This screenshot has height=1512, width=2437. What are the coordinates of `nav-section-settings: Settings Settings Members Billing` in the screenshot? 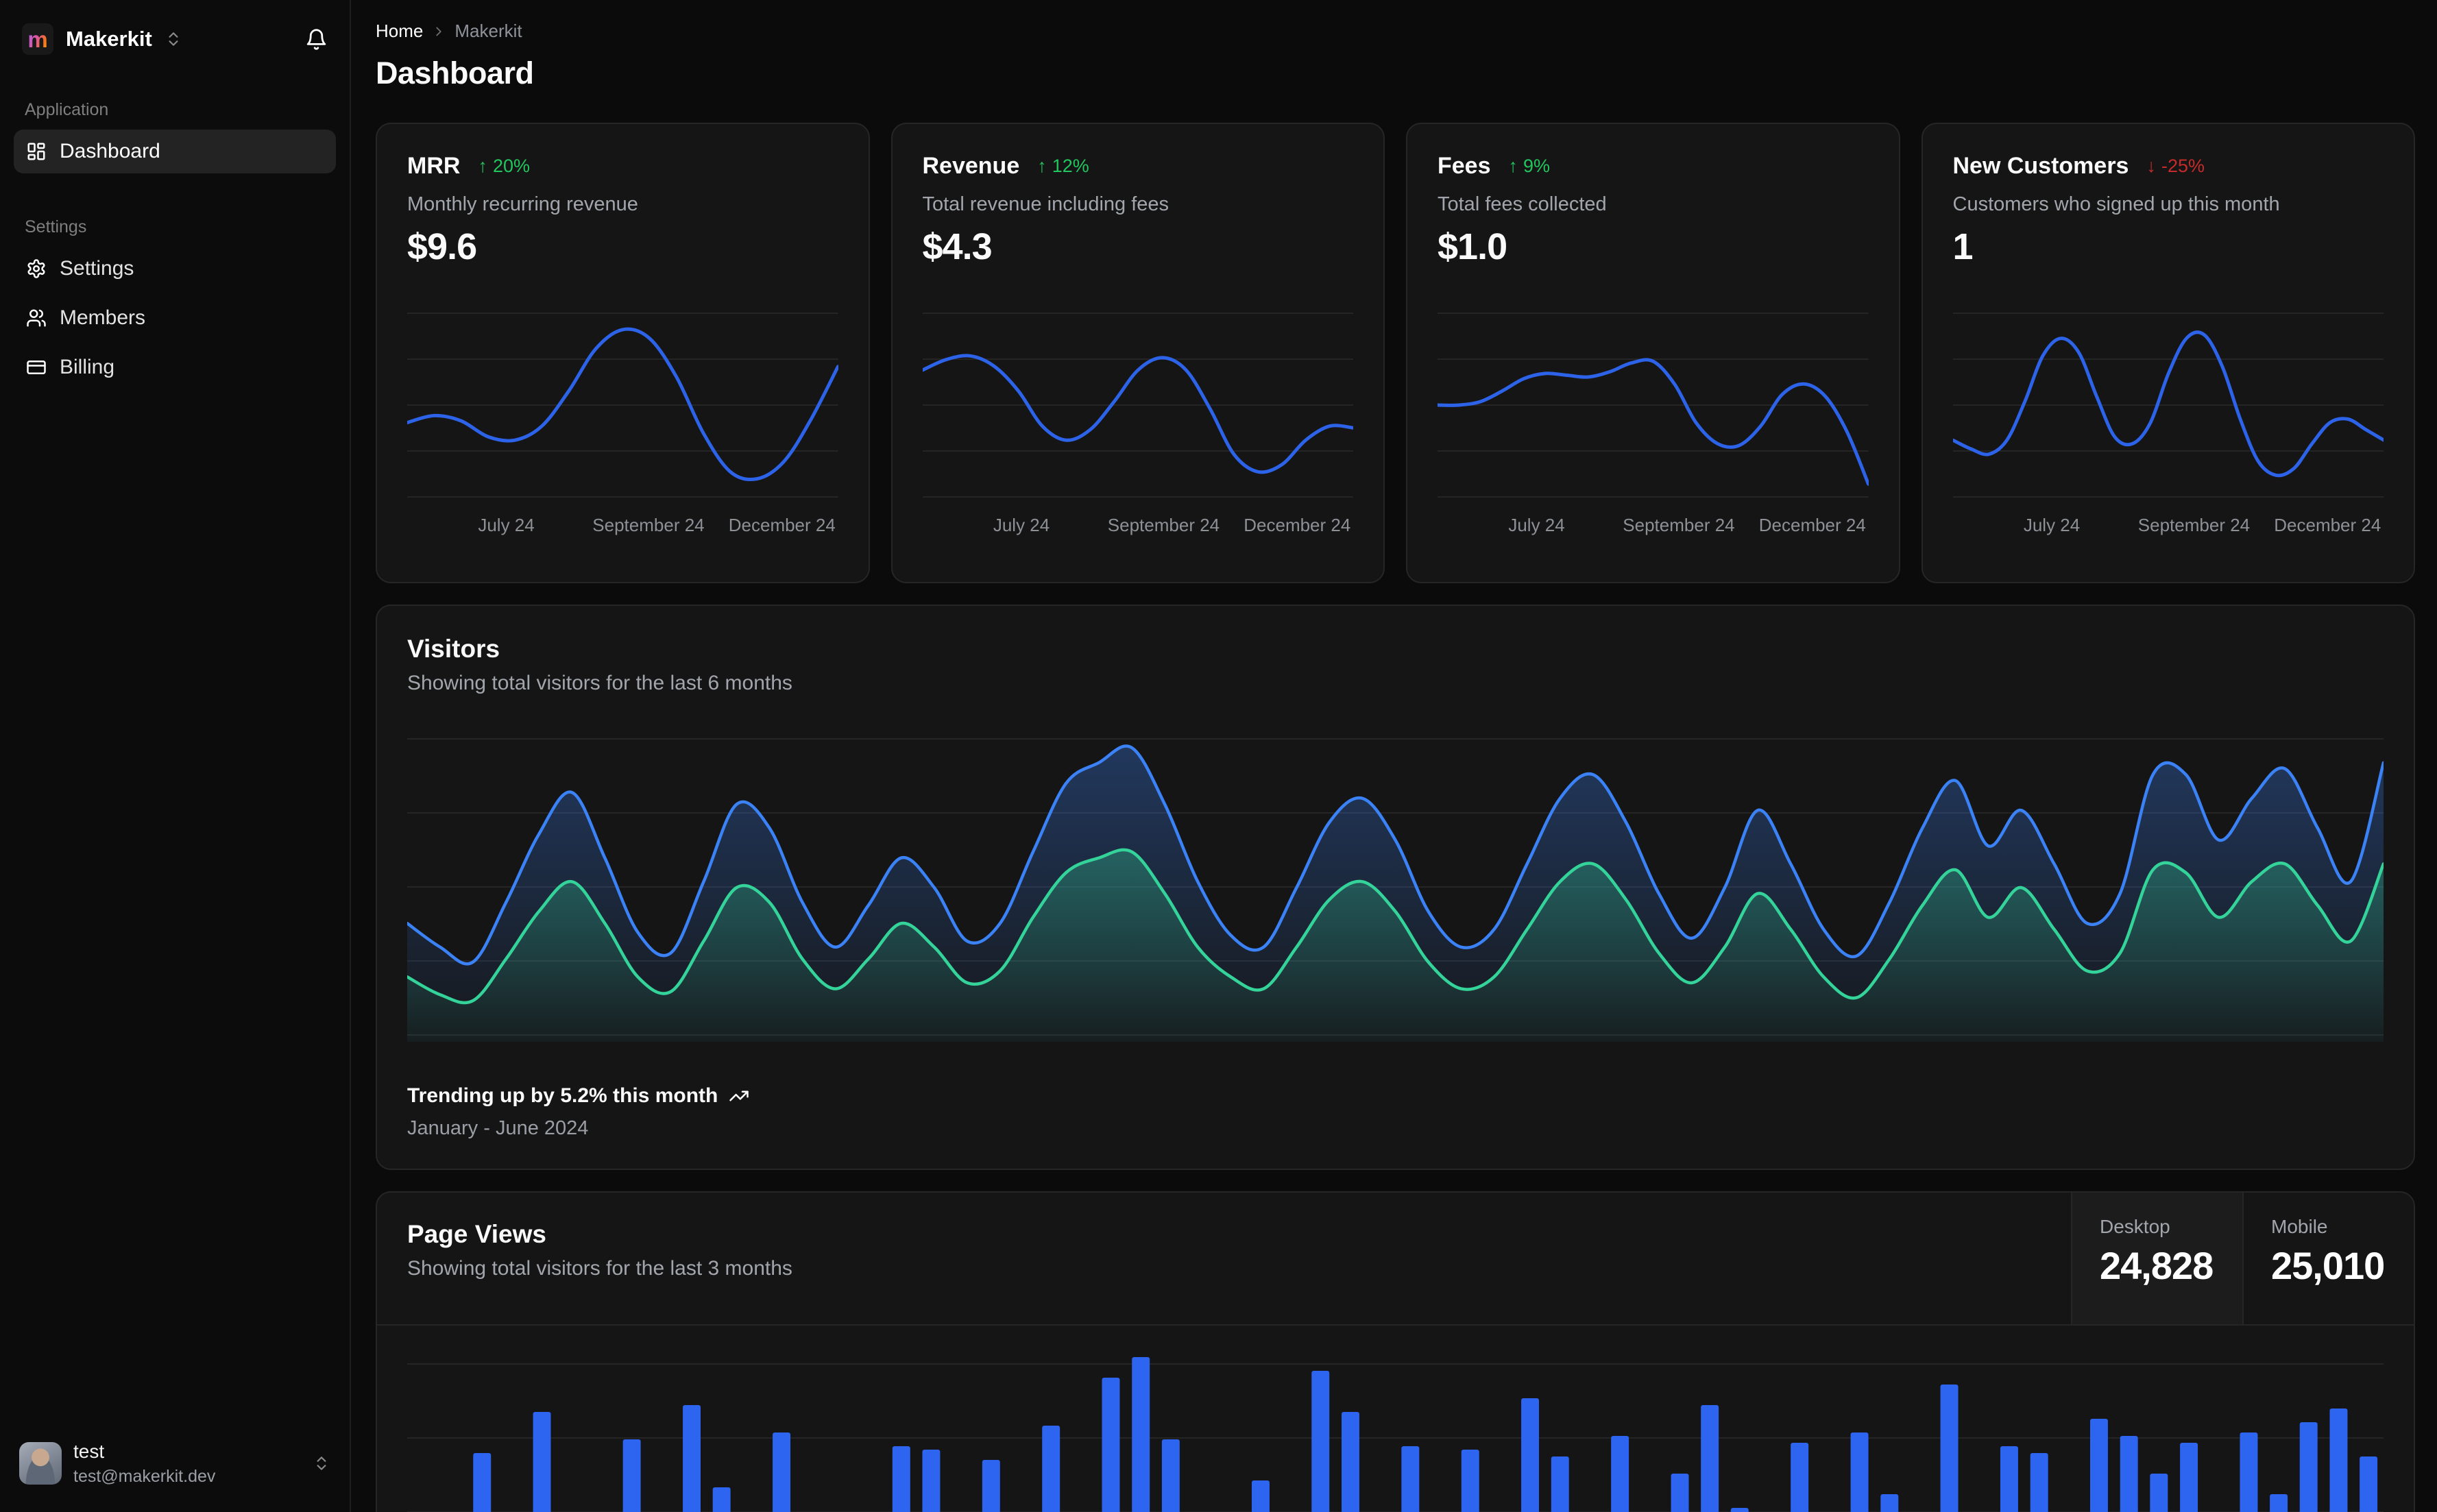 It's located at (175, 303).